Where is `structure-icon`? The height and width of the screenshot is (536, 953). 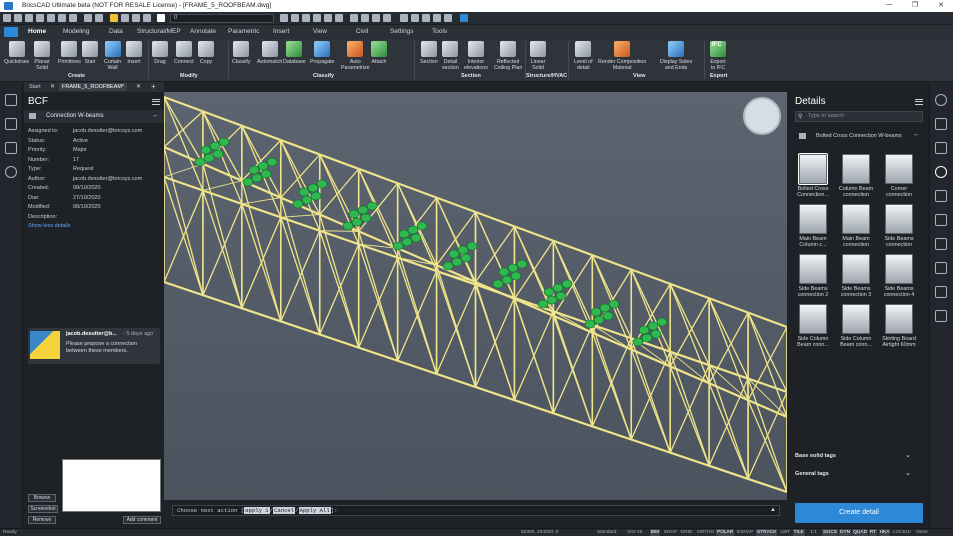
structure-icon is located at coordinates (11, 148).